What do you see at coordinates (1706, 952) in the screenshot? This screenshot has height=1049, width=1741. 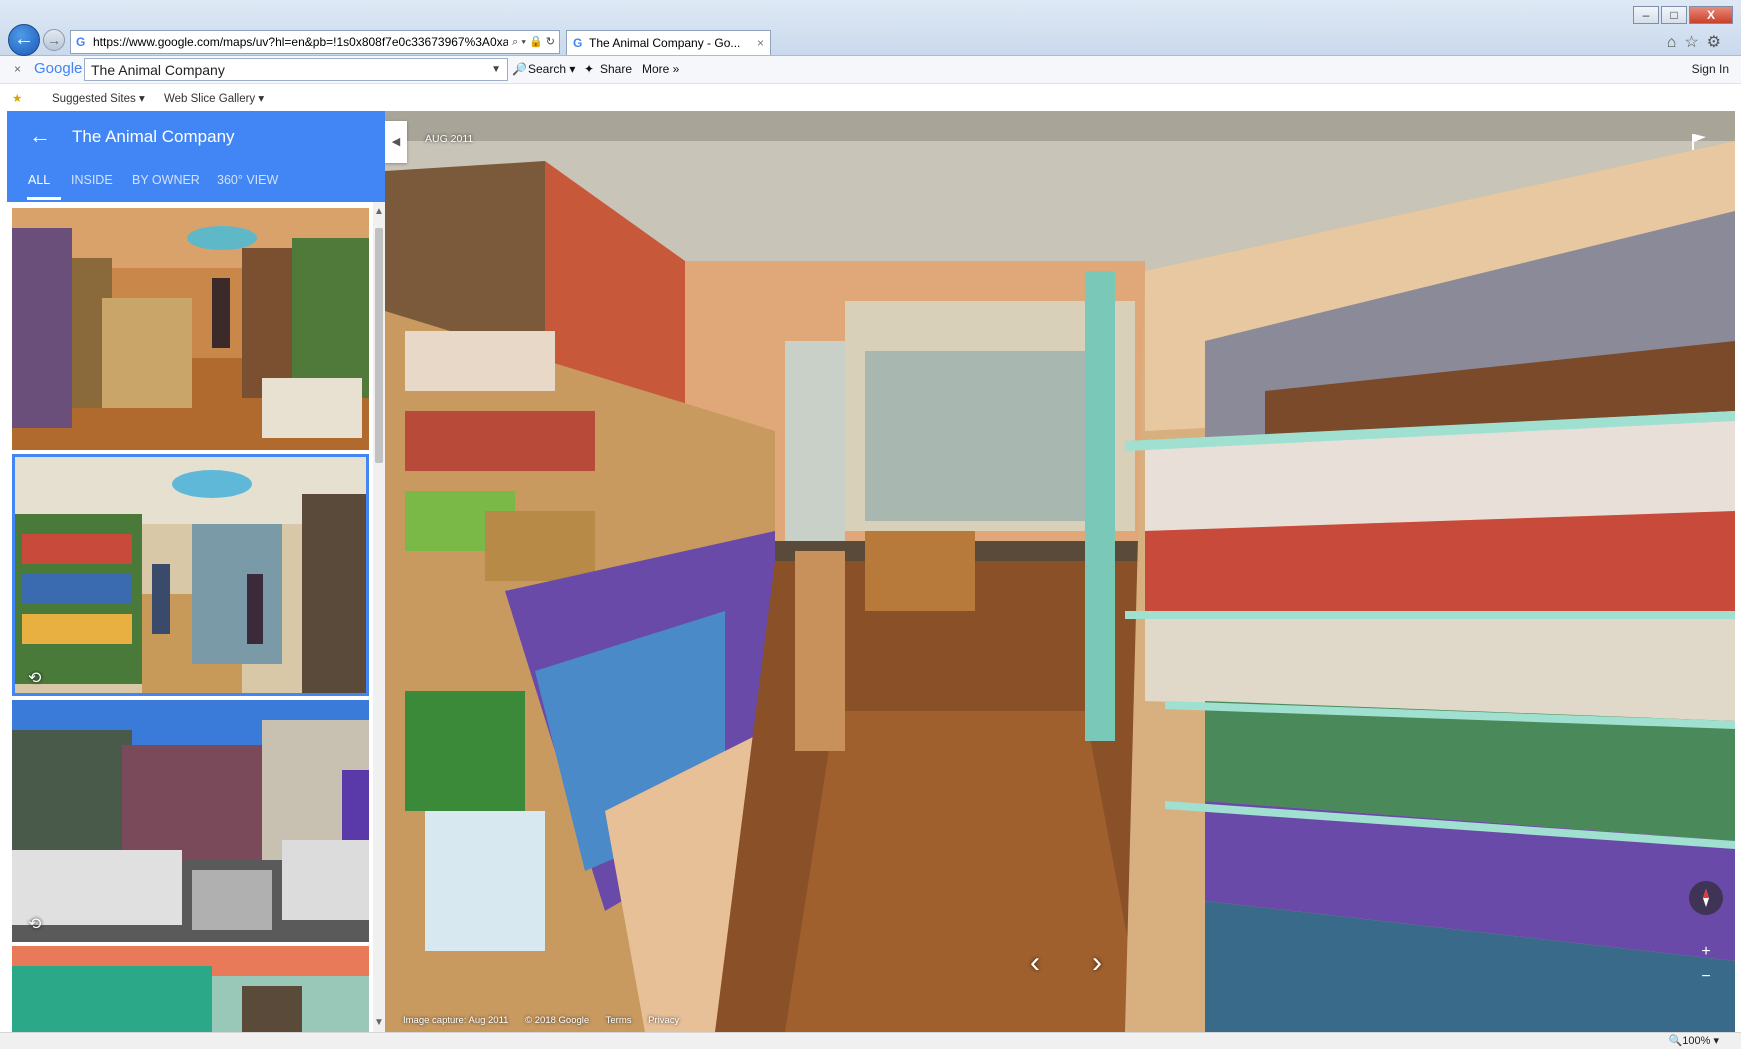 I see `zoom-in-button: +` at bounding box center [1706, 952].